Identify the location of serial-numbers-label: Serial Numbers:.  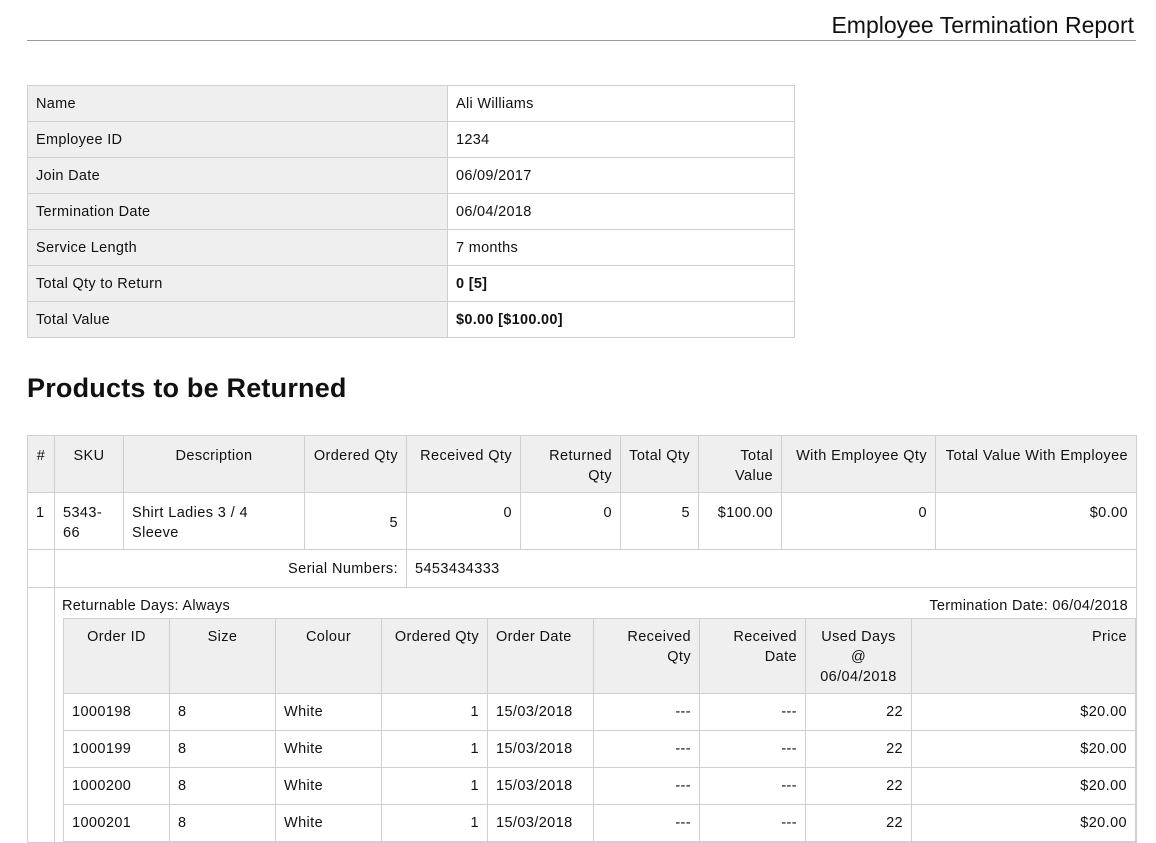
(230, 568).